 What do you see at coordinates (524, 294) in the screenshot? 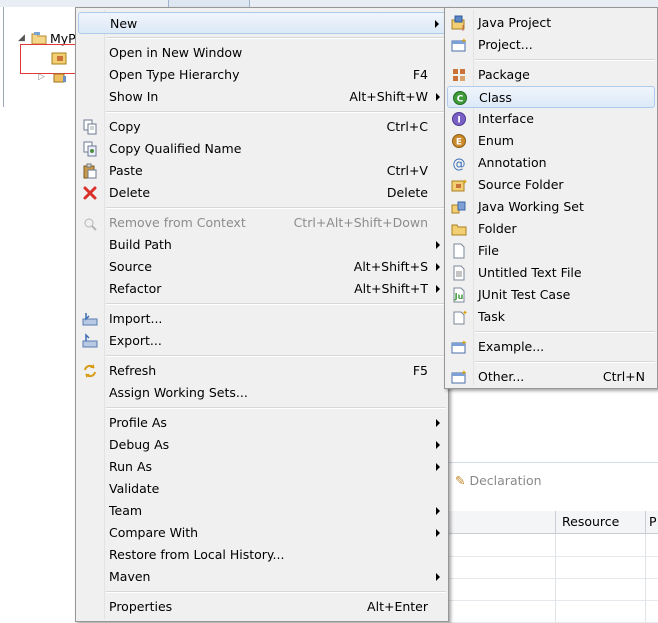
I see `new-menu-item-label: JUnit Test Case` at bounding box center [524, 294].